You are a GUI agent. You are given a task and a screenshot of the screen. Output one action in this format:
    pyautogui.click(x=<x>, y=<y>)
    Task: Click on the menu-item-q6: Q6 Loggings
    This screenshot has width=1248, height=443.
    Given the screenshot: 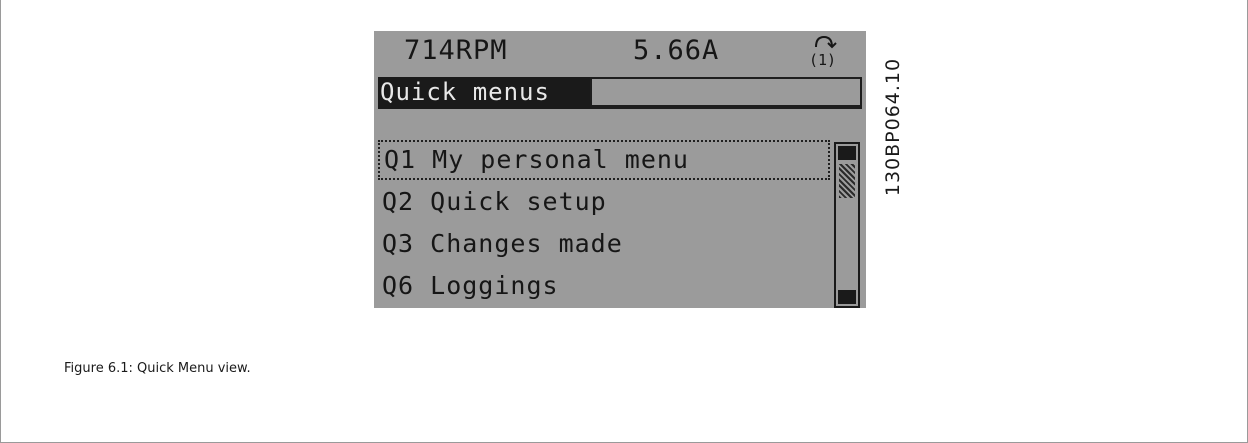 What is the action you would take?
    pyautogui.click(x=604, y=286)
    